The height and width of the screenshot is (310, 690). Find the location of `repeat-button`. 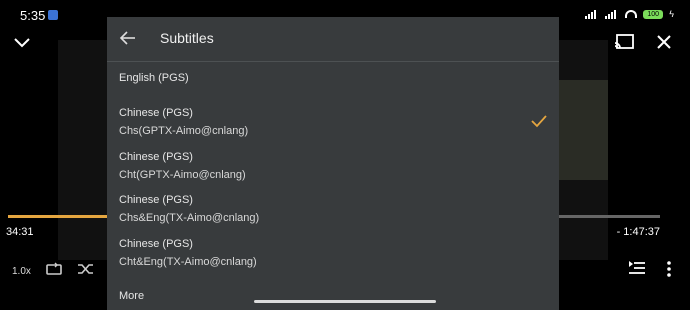

repeat-button is located at coordinates (54, 271).